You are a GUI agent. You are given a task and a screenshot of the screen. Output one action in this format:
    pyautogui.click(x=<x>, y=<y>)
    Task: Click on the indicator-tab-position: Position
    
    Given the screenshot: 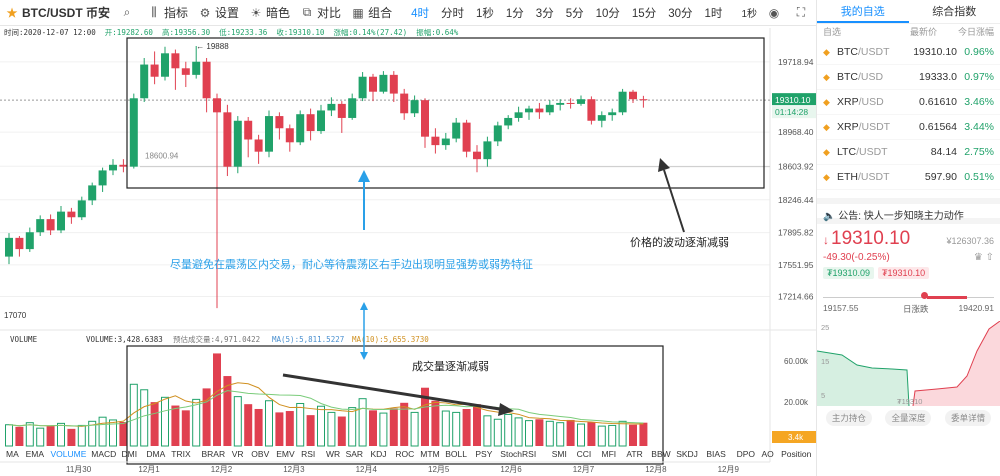 What is the action you would take?
    pyautogui.click(x=796, y=454)
    